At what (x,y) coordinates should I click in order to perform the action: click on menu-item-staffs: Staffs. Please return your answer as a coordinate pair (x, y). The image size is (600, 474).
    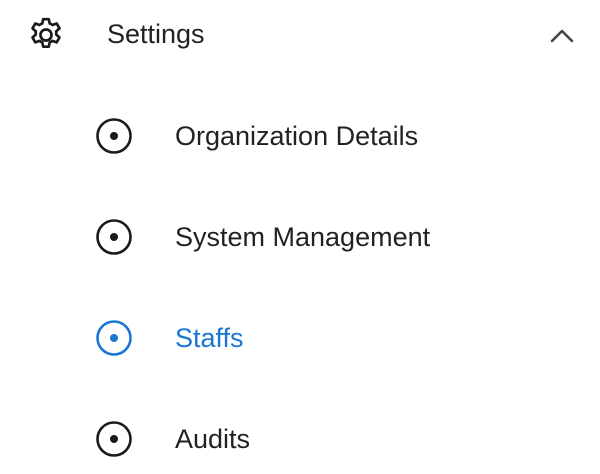
    Looking at the image, I should click on (300, 338).